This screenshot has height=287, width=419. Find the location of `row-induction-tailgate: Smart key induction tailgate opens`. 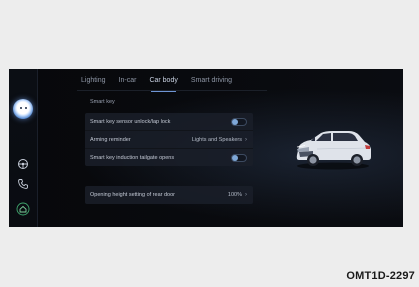

row-induction-tailgate: Smart key induction tailgate opens is located at coordinates (169, 157).